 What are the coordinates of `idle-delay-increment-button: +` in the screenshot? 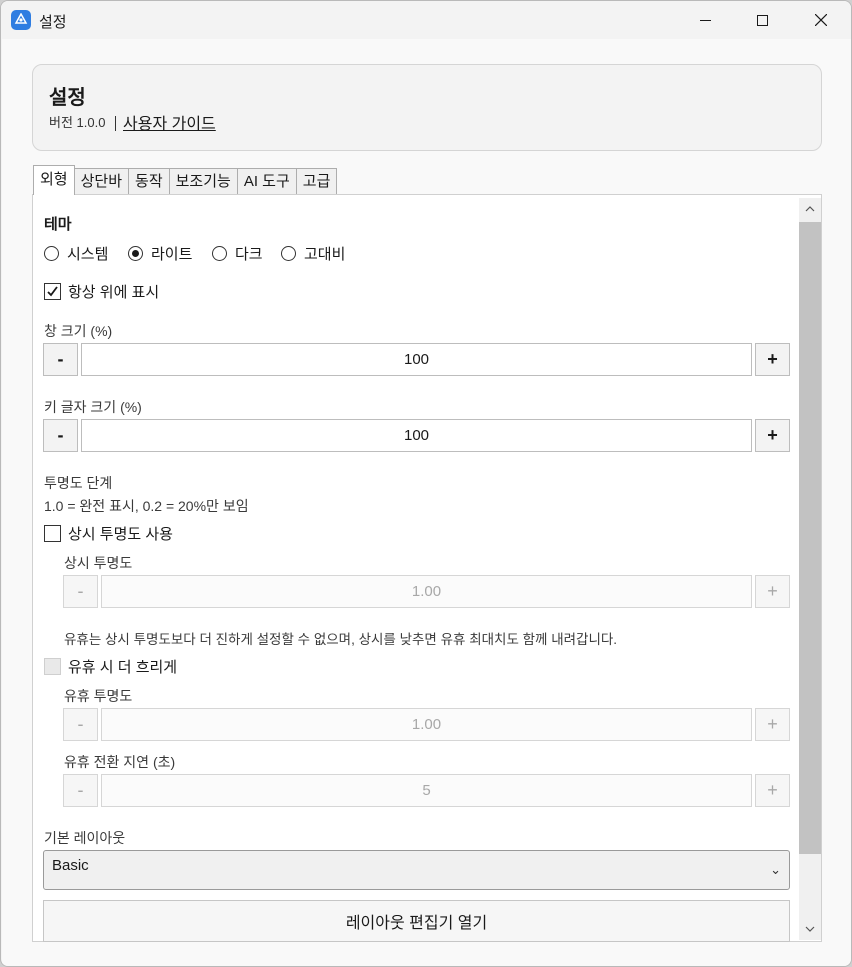 It's located at (772, 790).